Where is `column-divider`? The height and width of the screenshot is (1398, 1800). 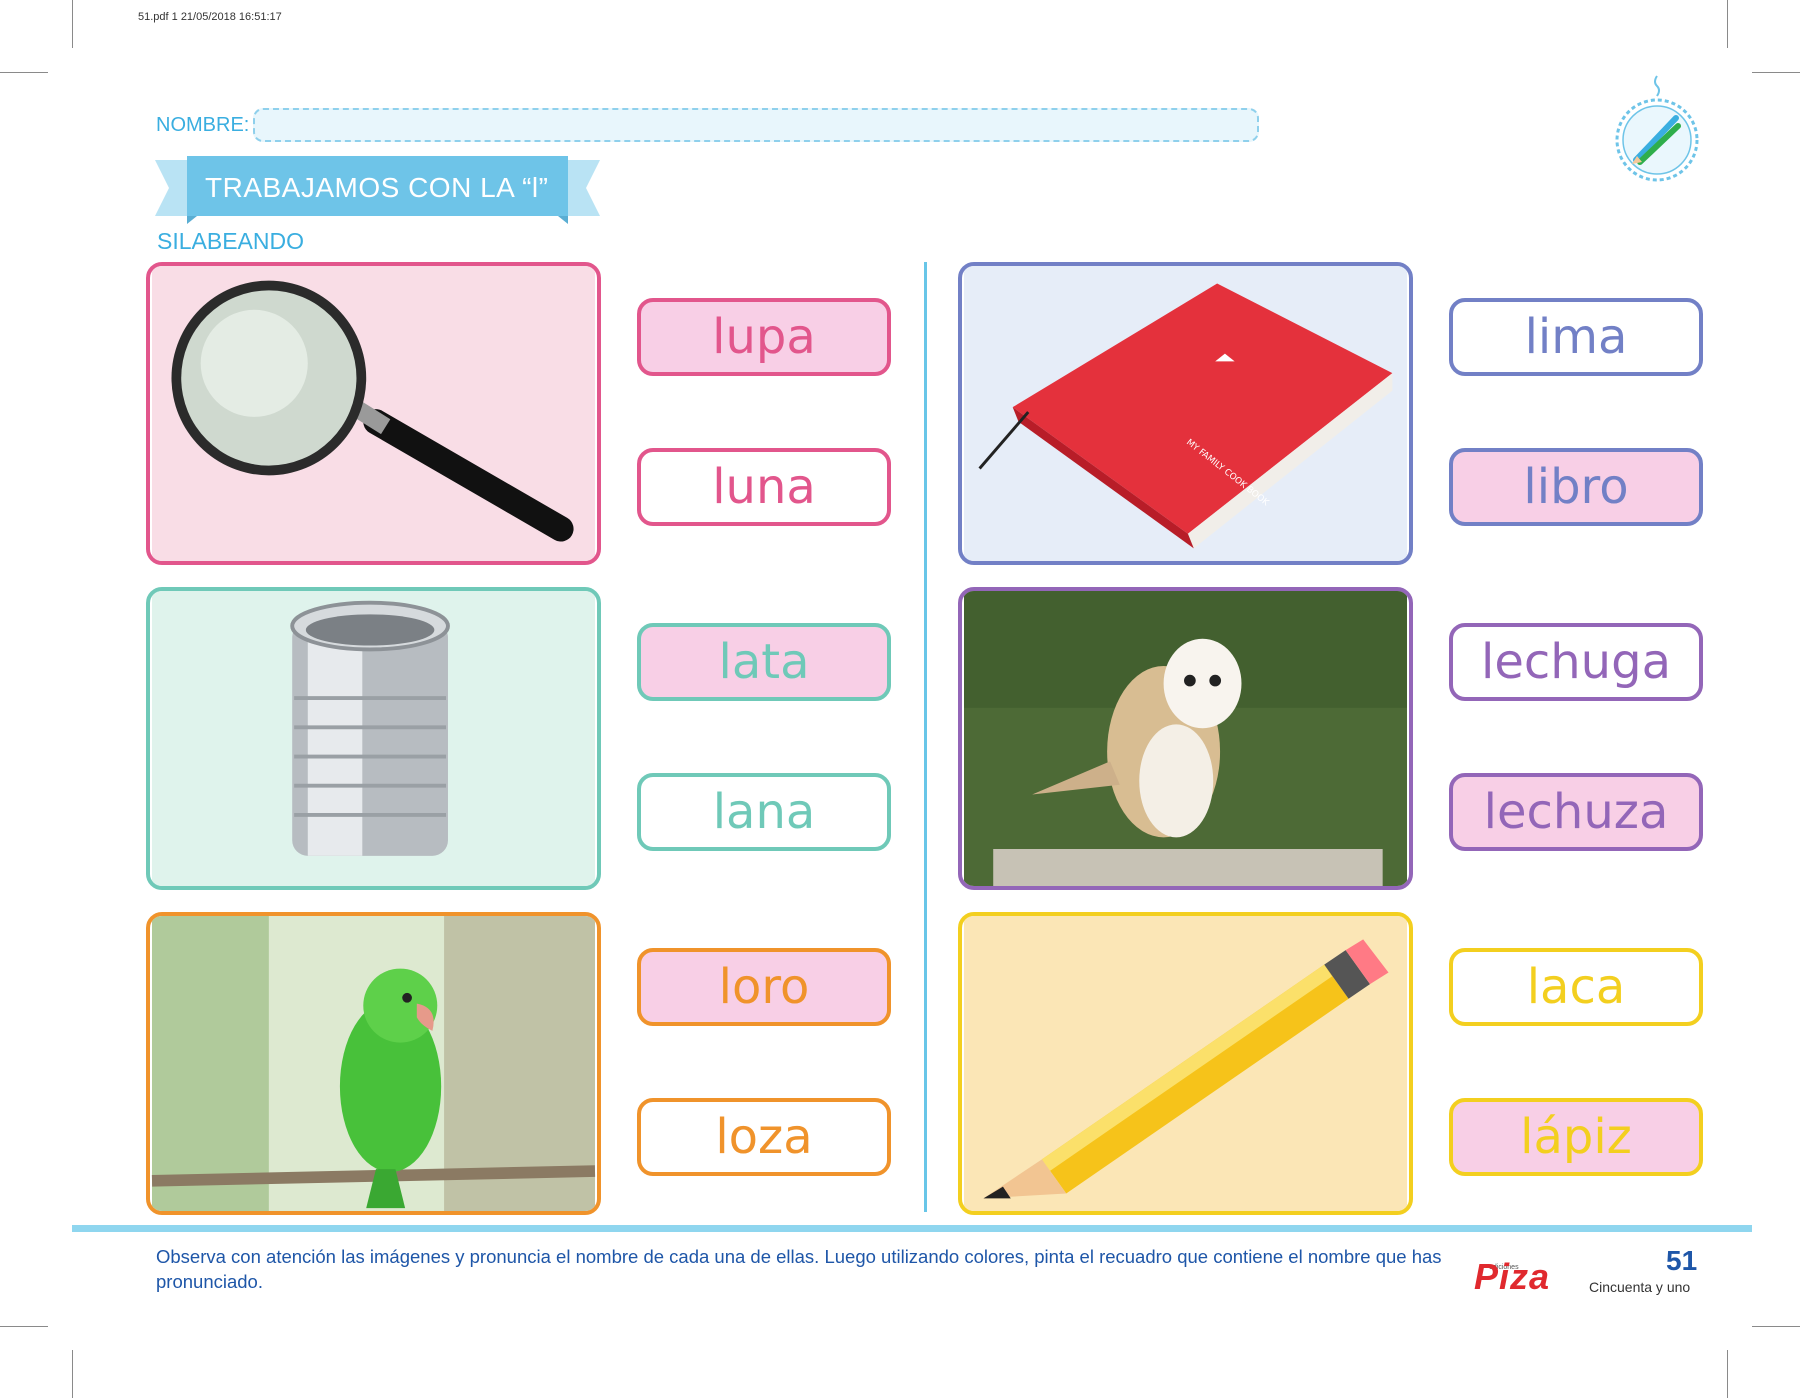
column-divider is located at coordinates (925, 737).